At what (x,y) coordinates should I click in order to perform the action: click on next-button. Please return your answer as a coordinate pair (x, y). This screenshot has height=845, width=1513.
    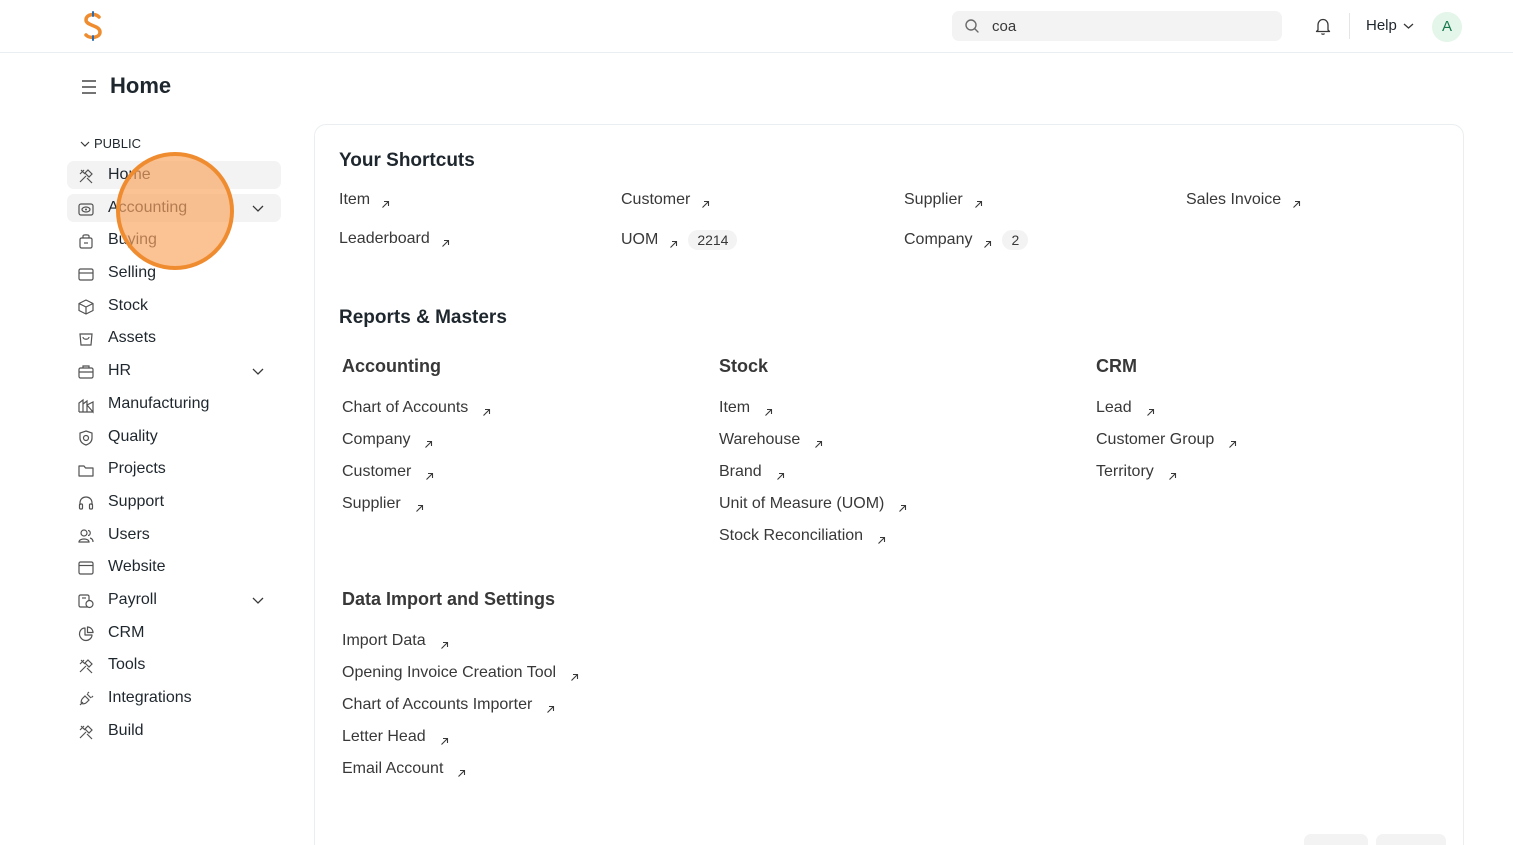
    Looking at the image, I should click on (1411, 839).